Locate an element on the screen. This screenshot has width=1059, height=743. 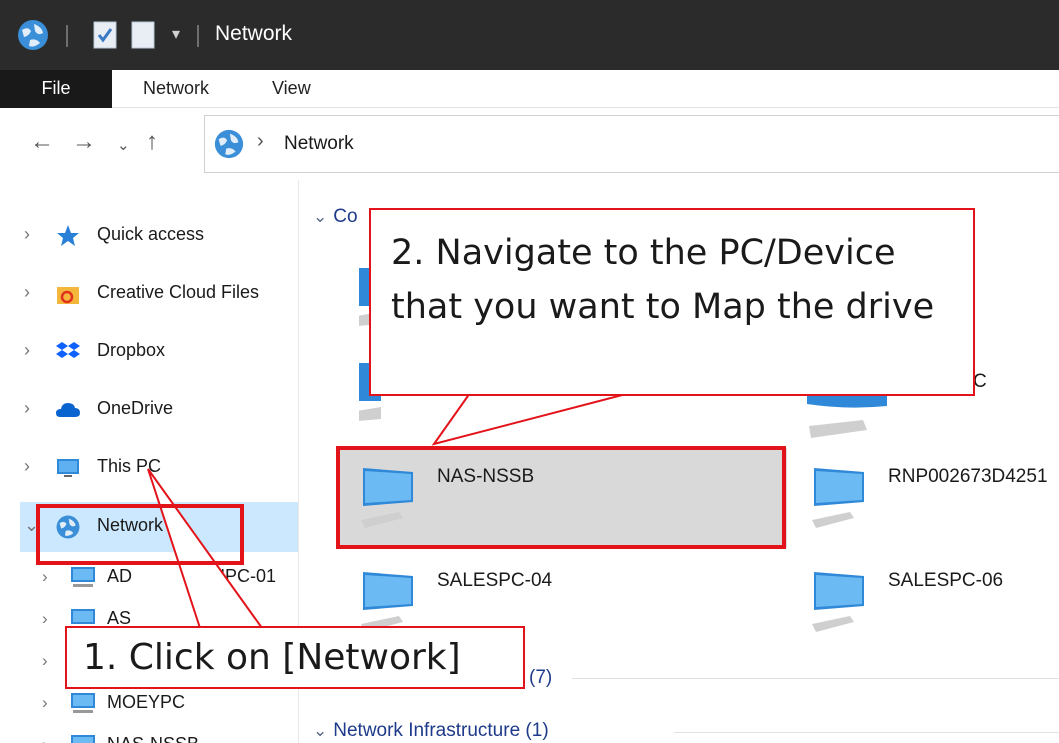
partial-device-label: C is located at coordinates (980, 381).